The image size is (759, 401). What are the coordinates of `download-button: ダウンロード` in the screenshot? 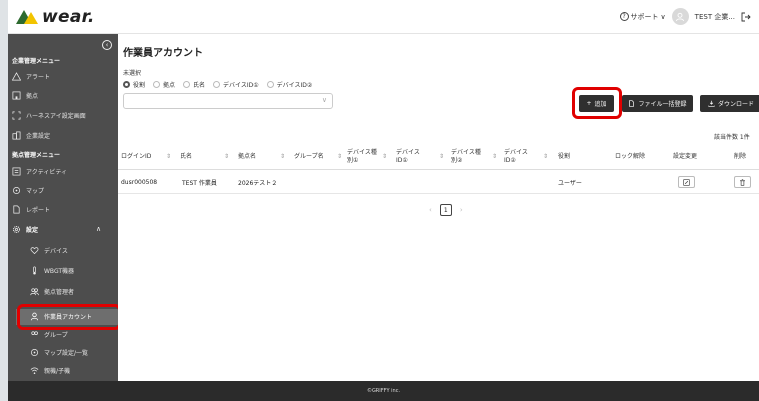 It's located at (729, 103).